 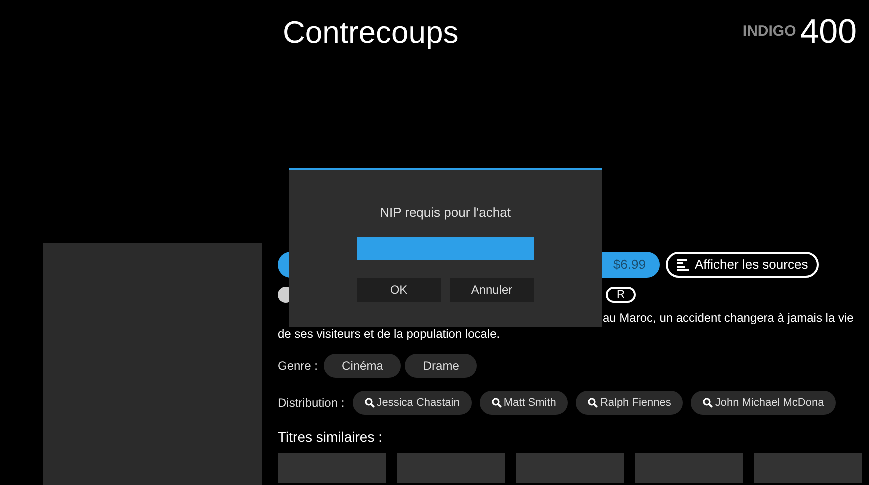 I want to click on genre-label: Genre :, so click(x=298, y=366).